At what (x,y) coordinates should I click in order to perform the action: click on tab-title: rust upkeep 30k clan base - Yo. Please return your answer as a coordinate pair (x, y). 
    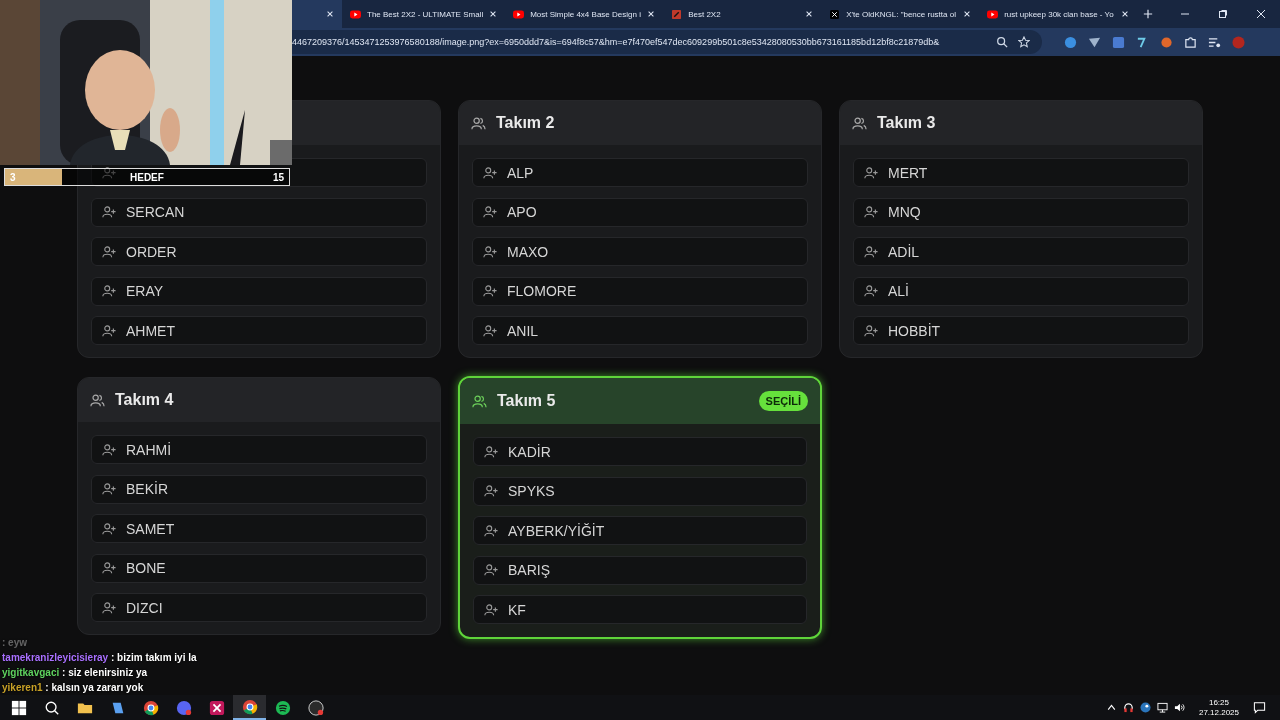
    Looking at the image, I should click on (1059, 14).